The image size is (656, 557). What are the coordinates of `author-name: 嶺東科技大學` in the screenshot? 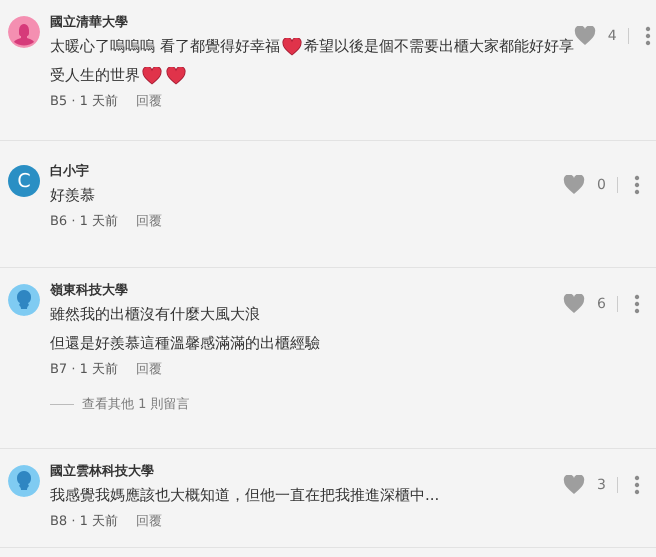 It's located at (89, 291).